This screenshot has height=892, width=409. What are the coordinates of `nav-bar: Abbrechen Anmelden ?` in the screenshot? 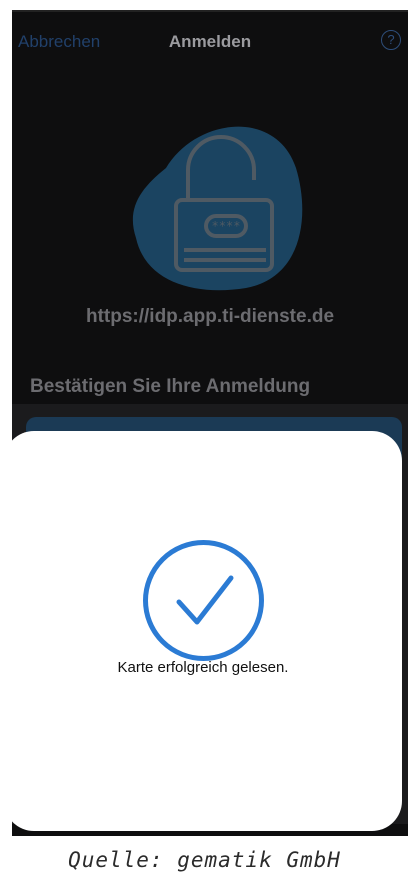 It's located at (210, 43).